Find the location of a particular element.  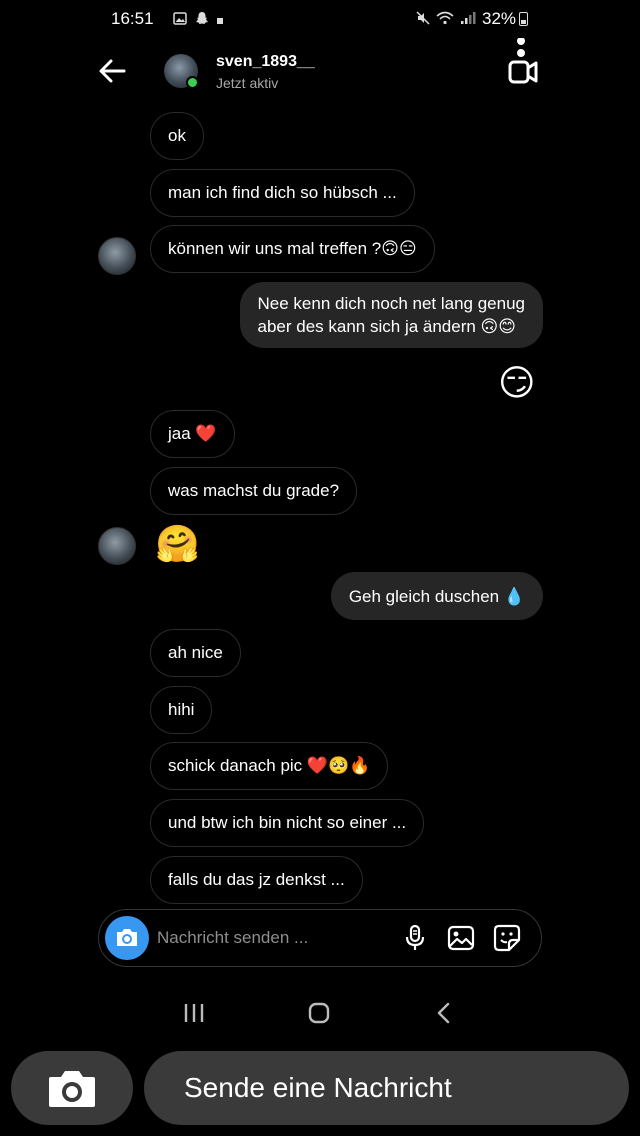

video-call-icon is located at coordinates (523, 60).